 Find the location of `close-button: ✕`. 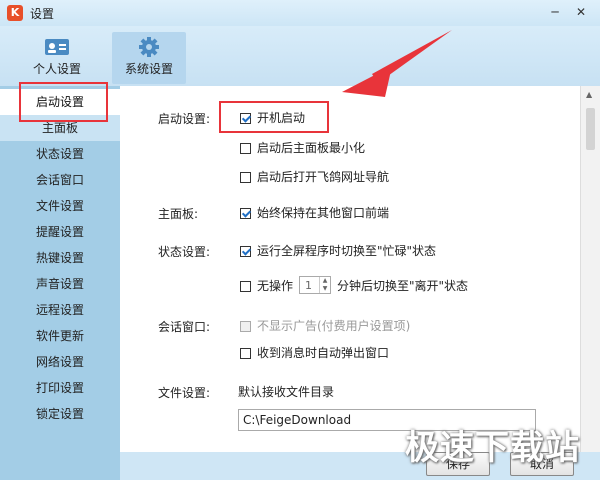

close-button: ✕ is located at coordinates (581, 12).